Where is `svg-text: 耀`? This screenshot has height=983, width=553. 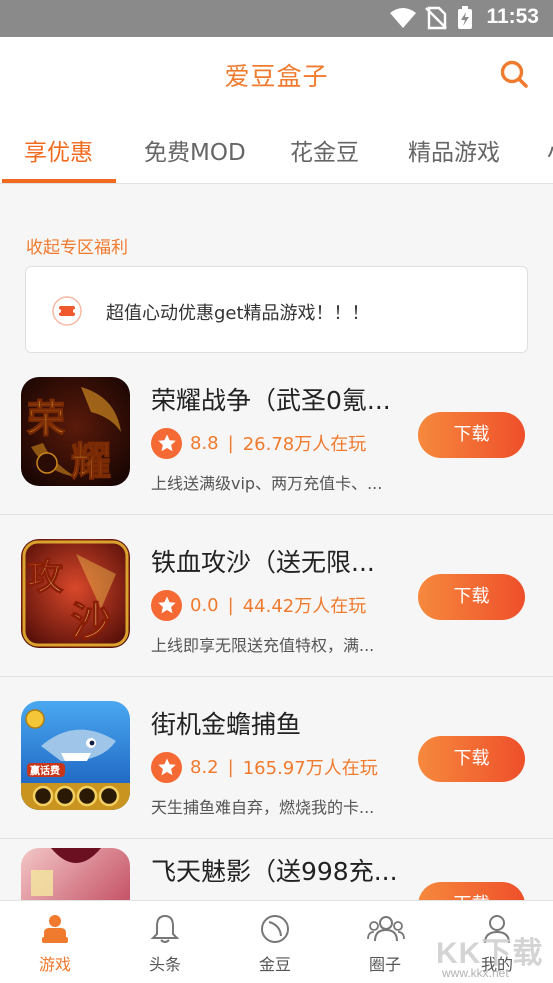
svg-text: 耀 is located at coordinates (91, 461).